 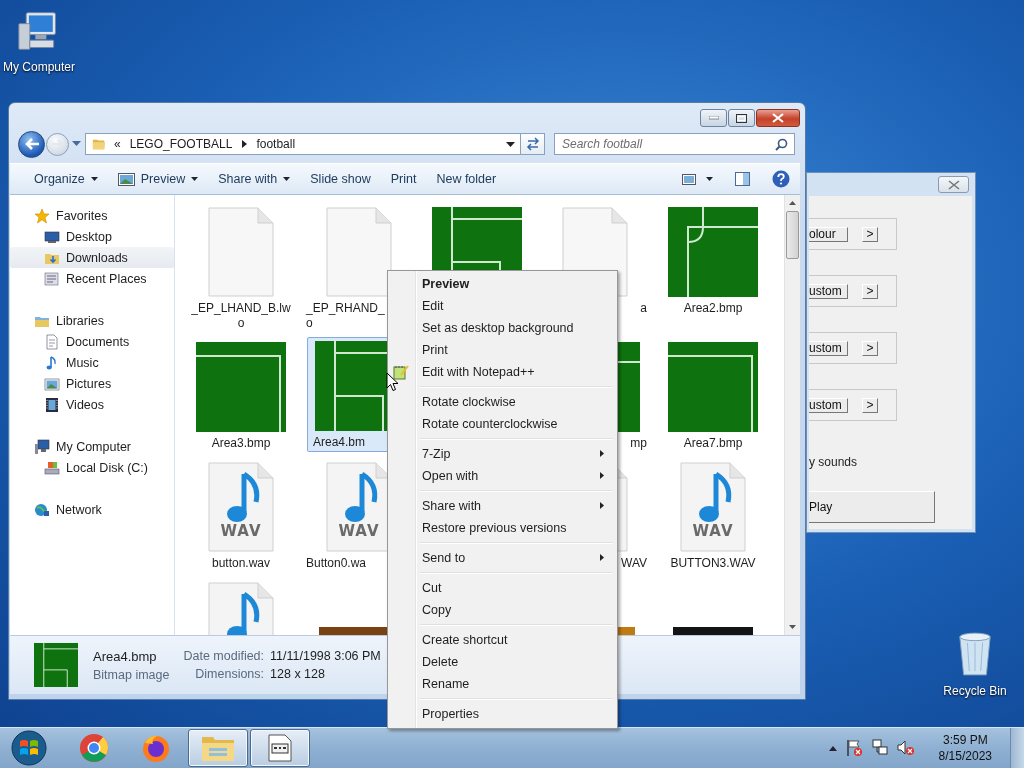 What do you see at coordinates (92, 404) in the screenshot?
I see `nav-item: Videos` at bounding box center [92, 404].